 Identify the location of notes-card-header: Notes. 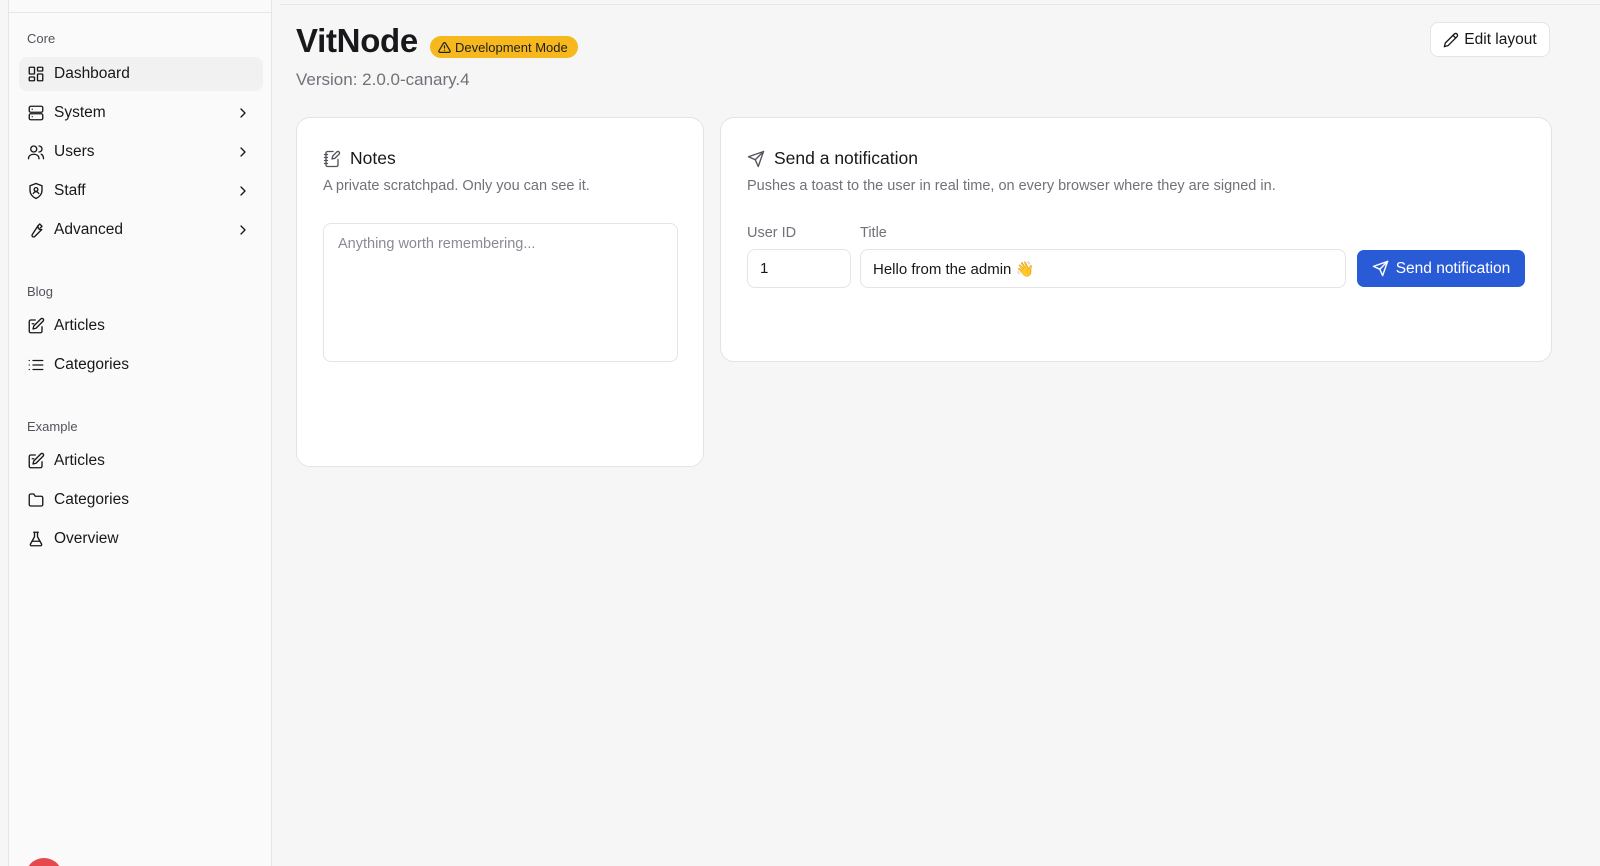
(359, 158).